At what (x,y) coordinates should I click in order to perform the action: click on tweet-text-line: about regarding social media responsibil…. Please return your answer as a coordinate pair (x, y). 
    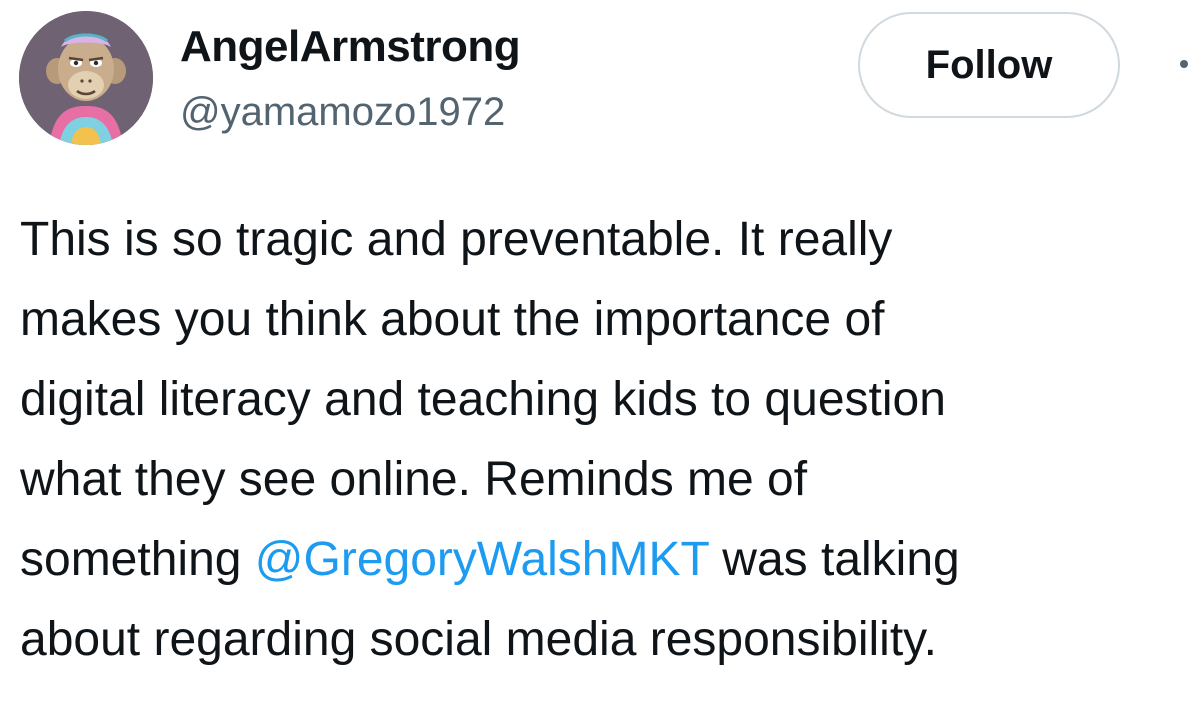
    Looking at the image, I should click on (478, 639).